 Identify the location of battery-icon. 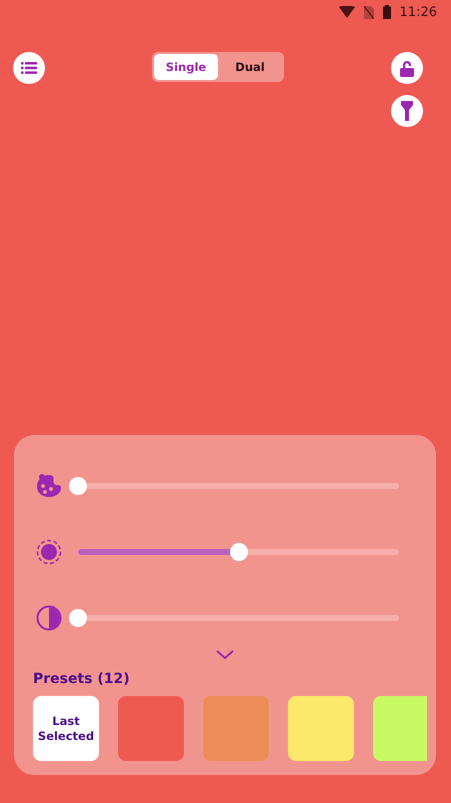
(386, 12).